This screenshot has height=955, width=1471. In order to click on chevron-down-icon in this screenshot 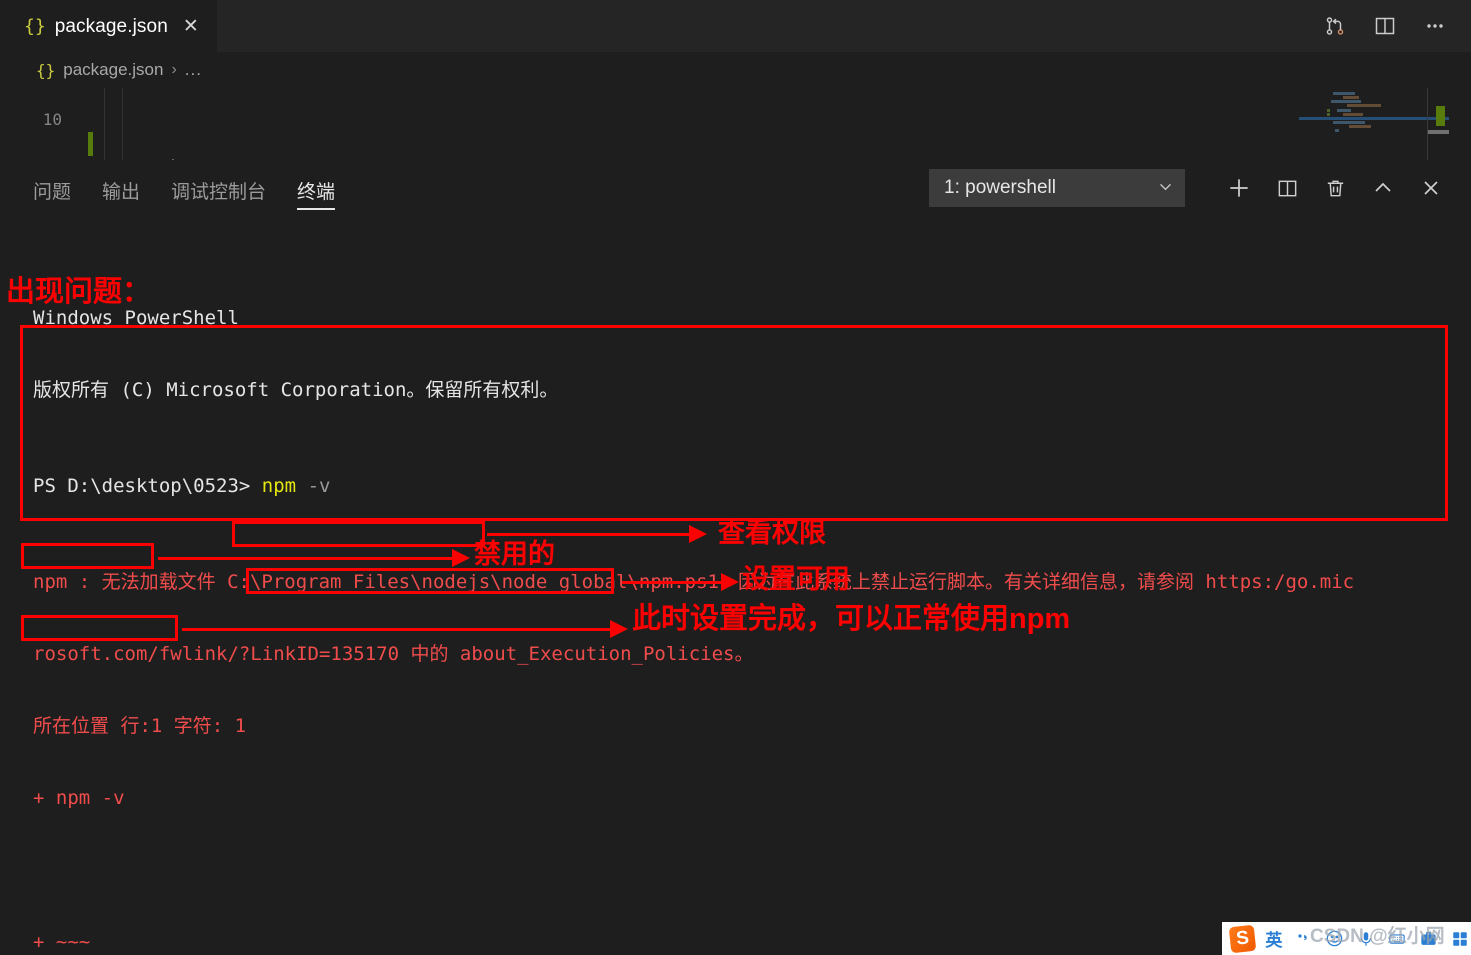, I will do `click(1165, 188)`.